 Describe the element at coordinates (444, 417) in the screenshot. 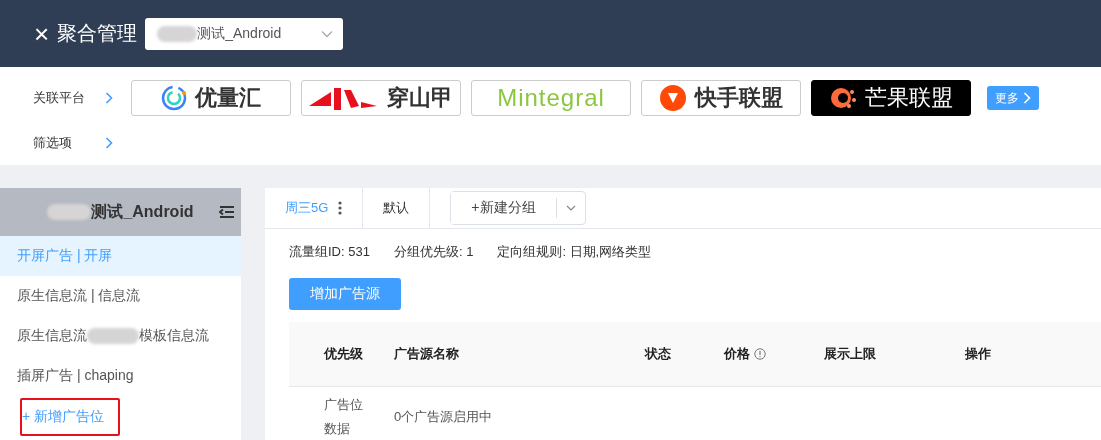

I see `table-cell-text: 0个广告源启用中` at that location.